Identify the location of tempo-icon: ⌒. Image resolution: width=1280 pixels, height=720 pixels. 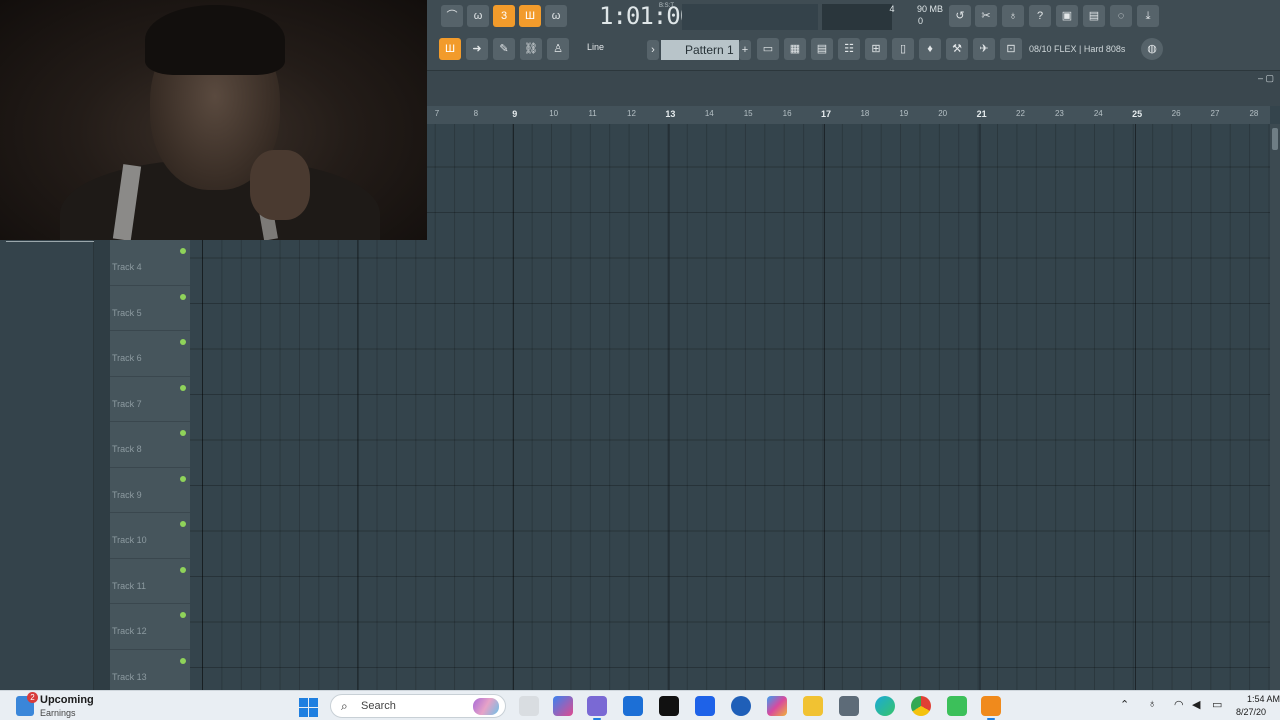
(452, 16).